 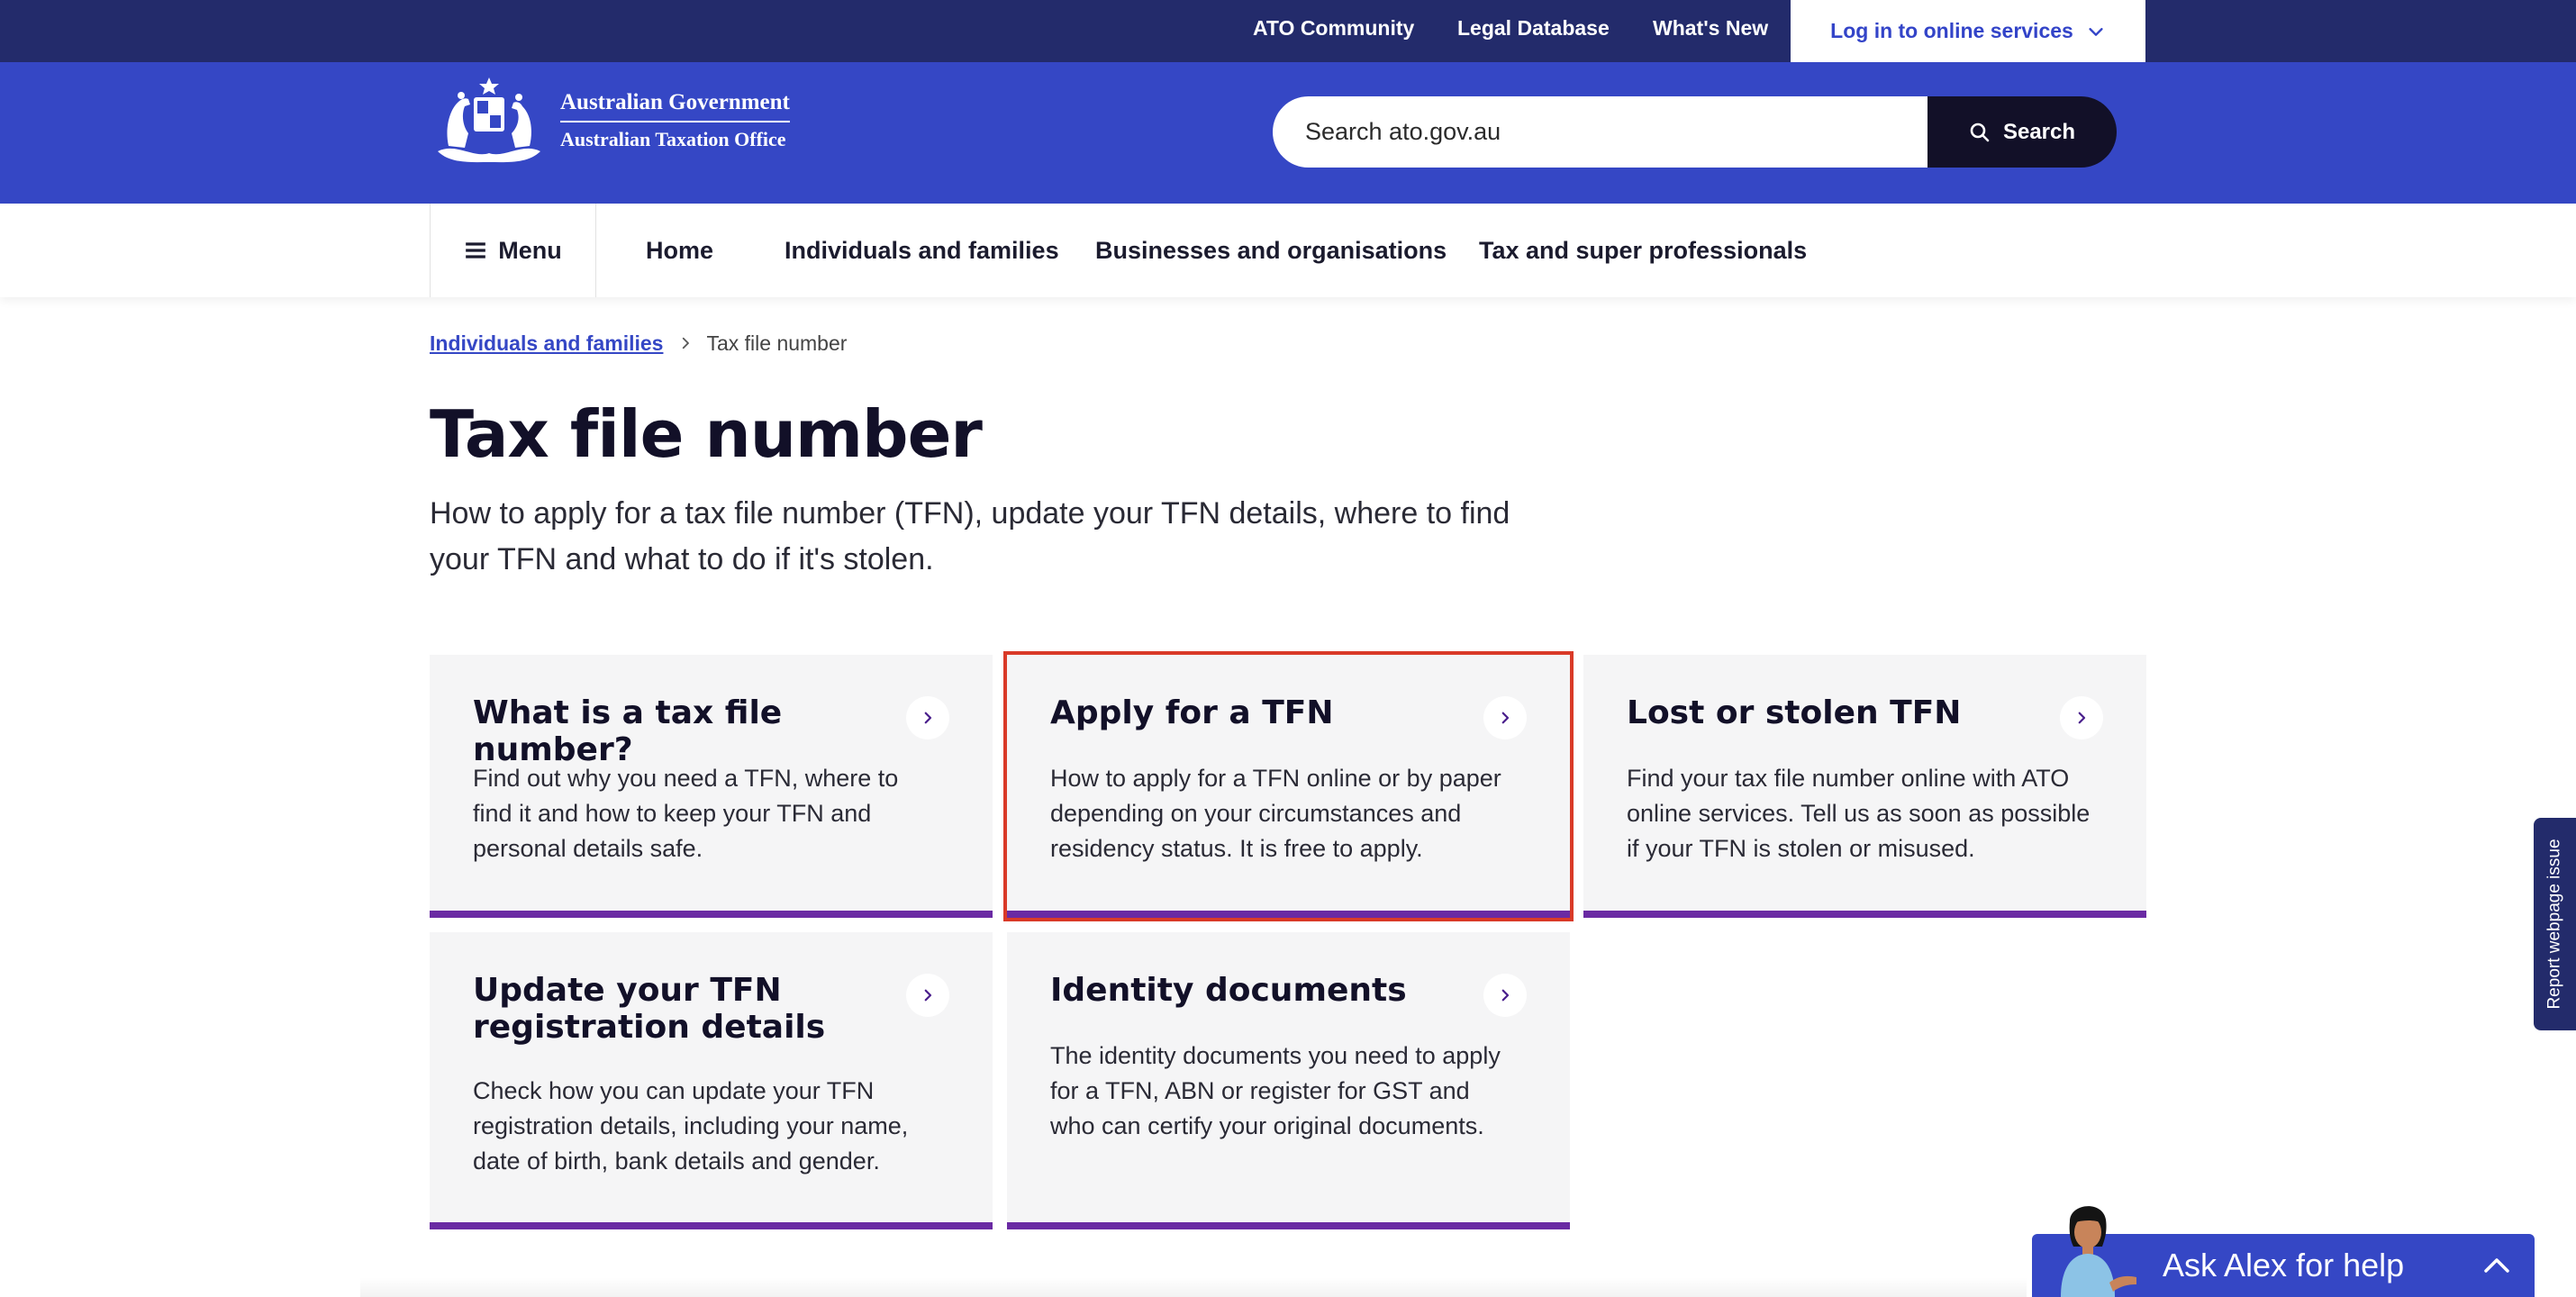 What do you see at coordinates (489, 120) in the screenshot?
I see `coat-of-arms-icon` at bounding box center [489, 120].